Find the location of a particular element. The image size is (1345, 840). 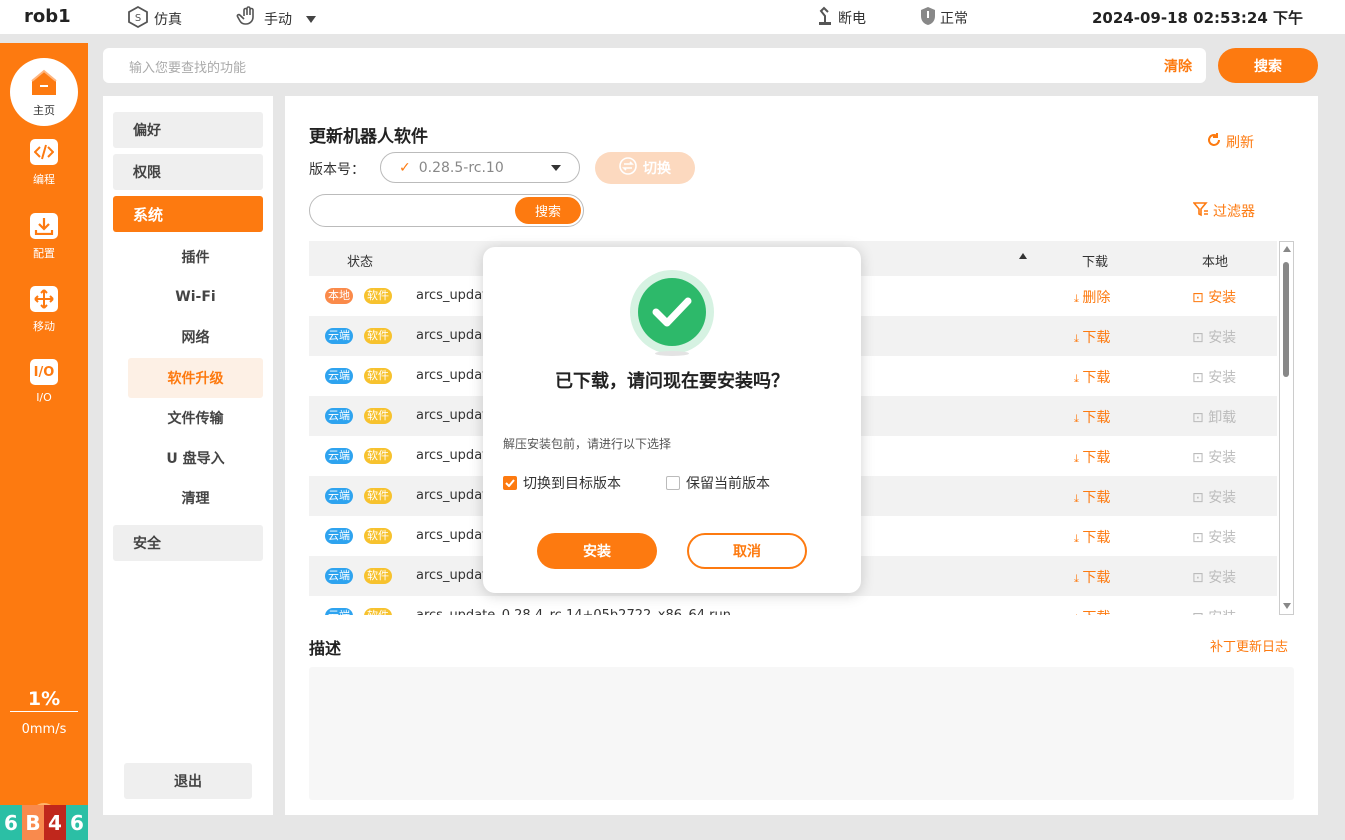

filter-icon is located at coordinates (1200, 211).